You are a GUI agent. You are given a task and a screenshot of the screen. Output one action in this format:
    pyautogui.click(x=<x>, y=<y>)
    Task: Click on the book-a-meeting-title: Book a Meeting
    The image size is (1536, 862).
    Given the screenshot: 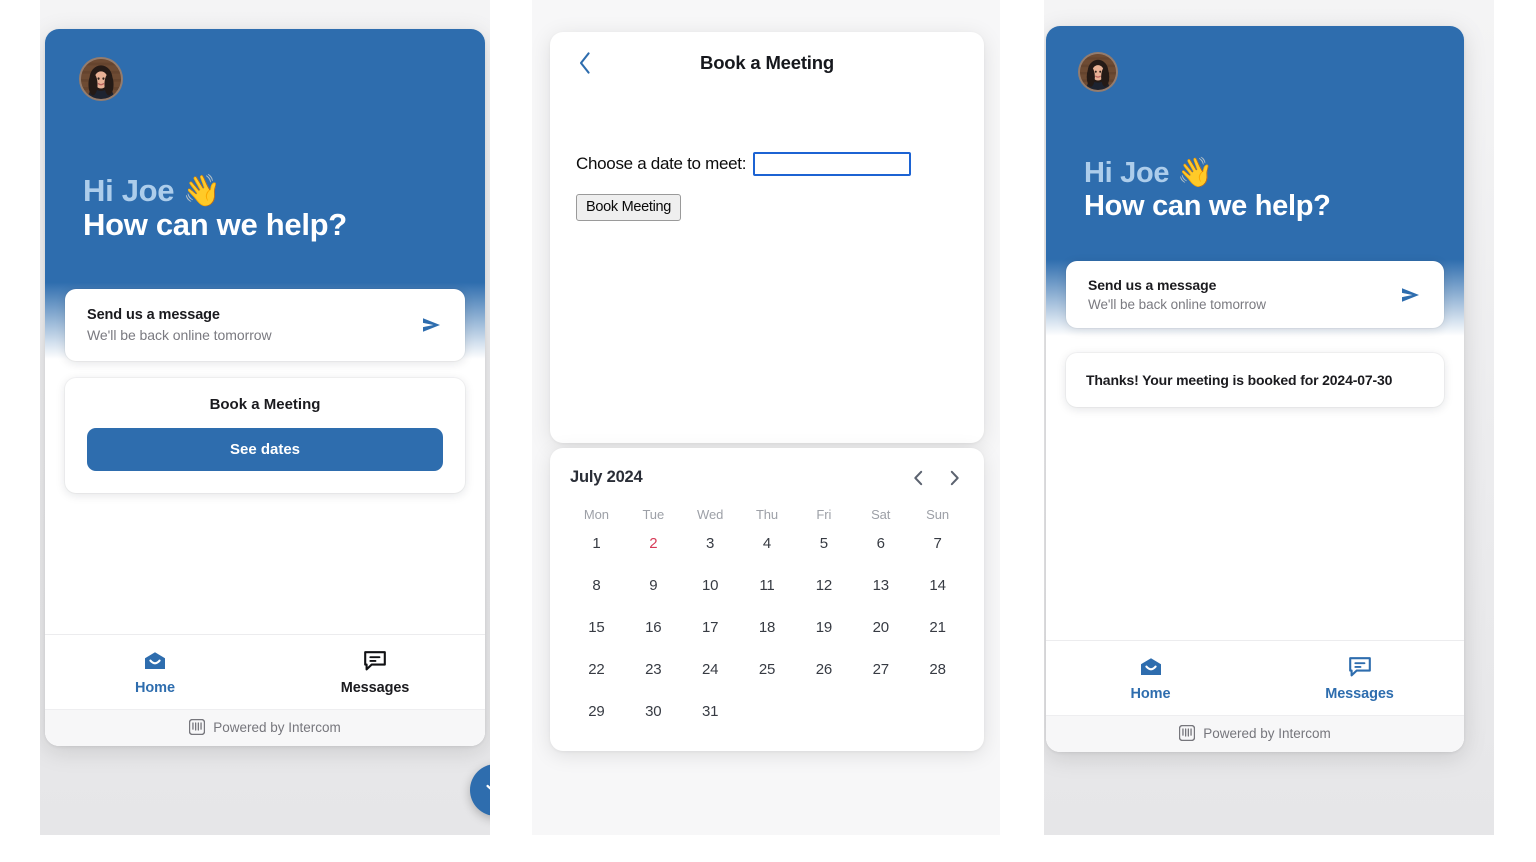 What is the action you would take?
    pyautogui.click(x=265, y=404)
    